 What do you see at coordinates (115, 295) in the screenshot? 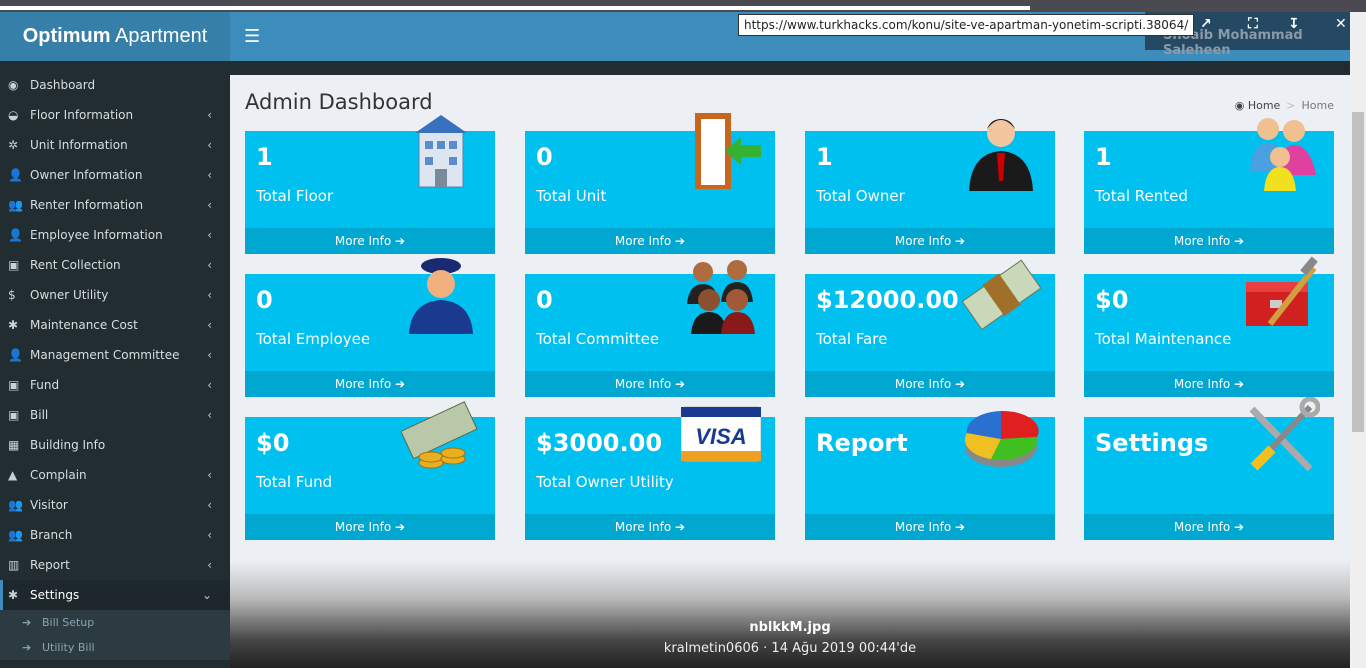
I see `sidebar-item-owner-utility: $ Owner Utility ‹` at bounding box center [115, 295].